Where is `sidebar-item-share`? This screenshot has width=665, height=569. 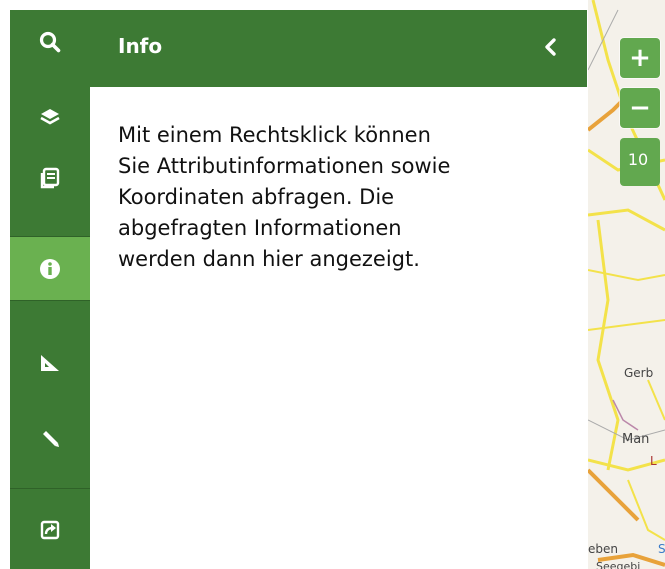
sidebar-item-share is located at coordinates (50, 530).